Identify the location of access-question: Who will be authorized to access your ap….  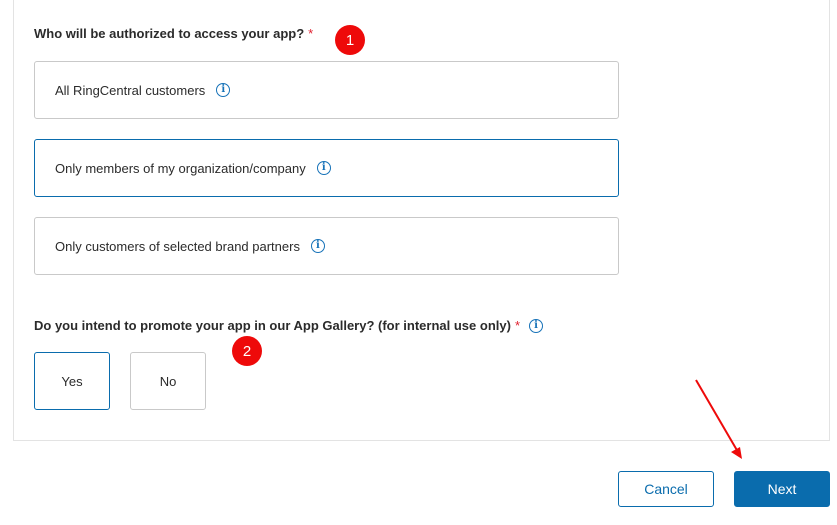
(173, 33).